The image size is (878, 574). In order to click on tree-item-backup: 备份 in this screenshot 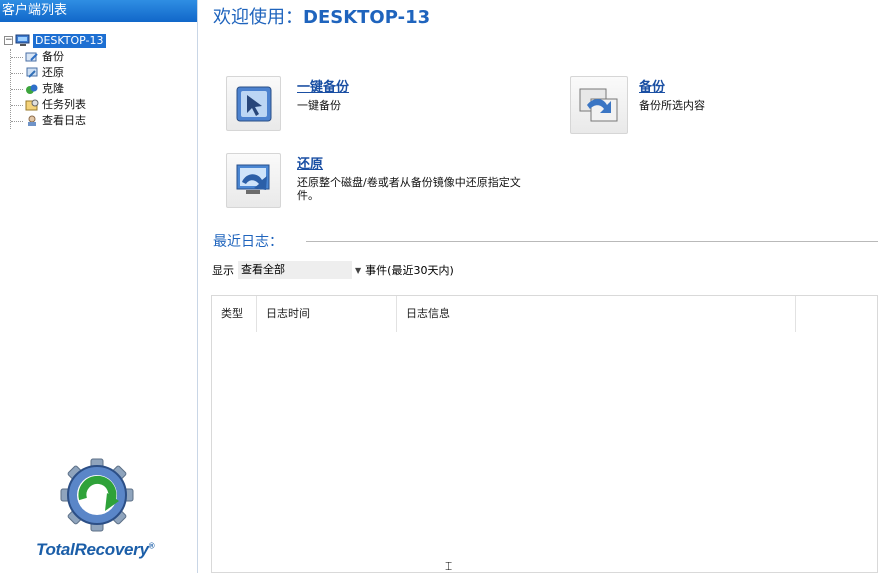, I will do `click(58, 57)`.